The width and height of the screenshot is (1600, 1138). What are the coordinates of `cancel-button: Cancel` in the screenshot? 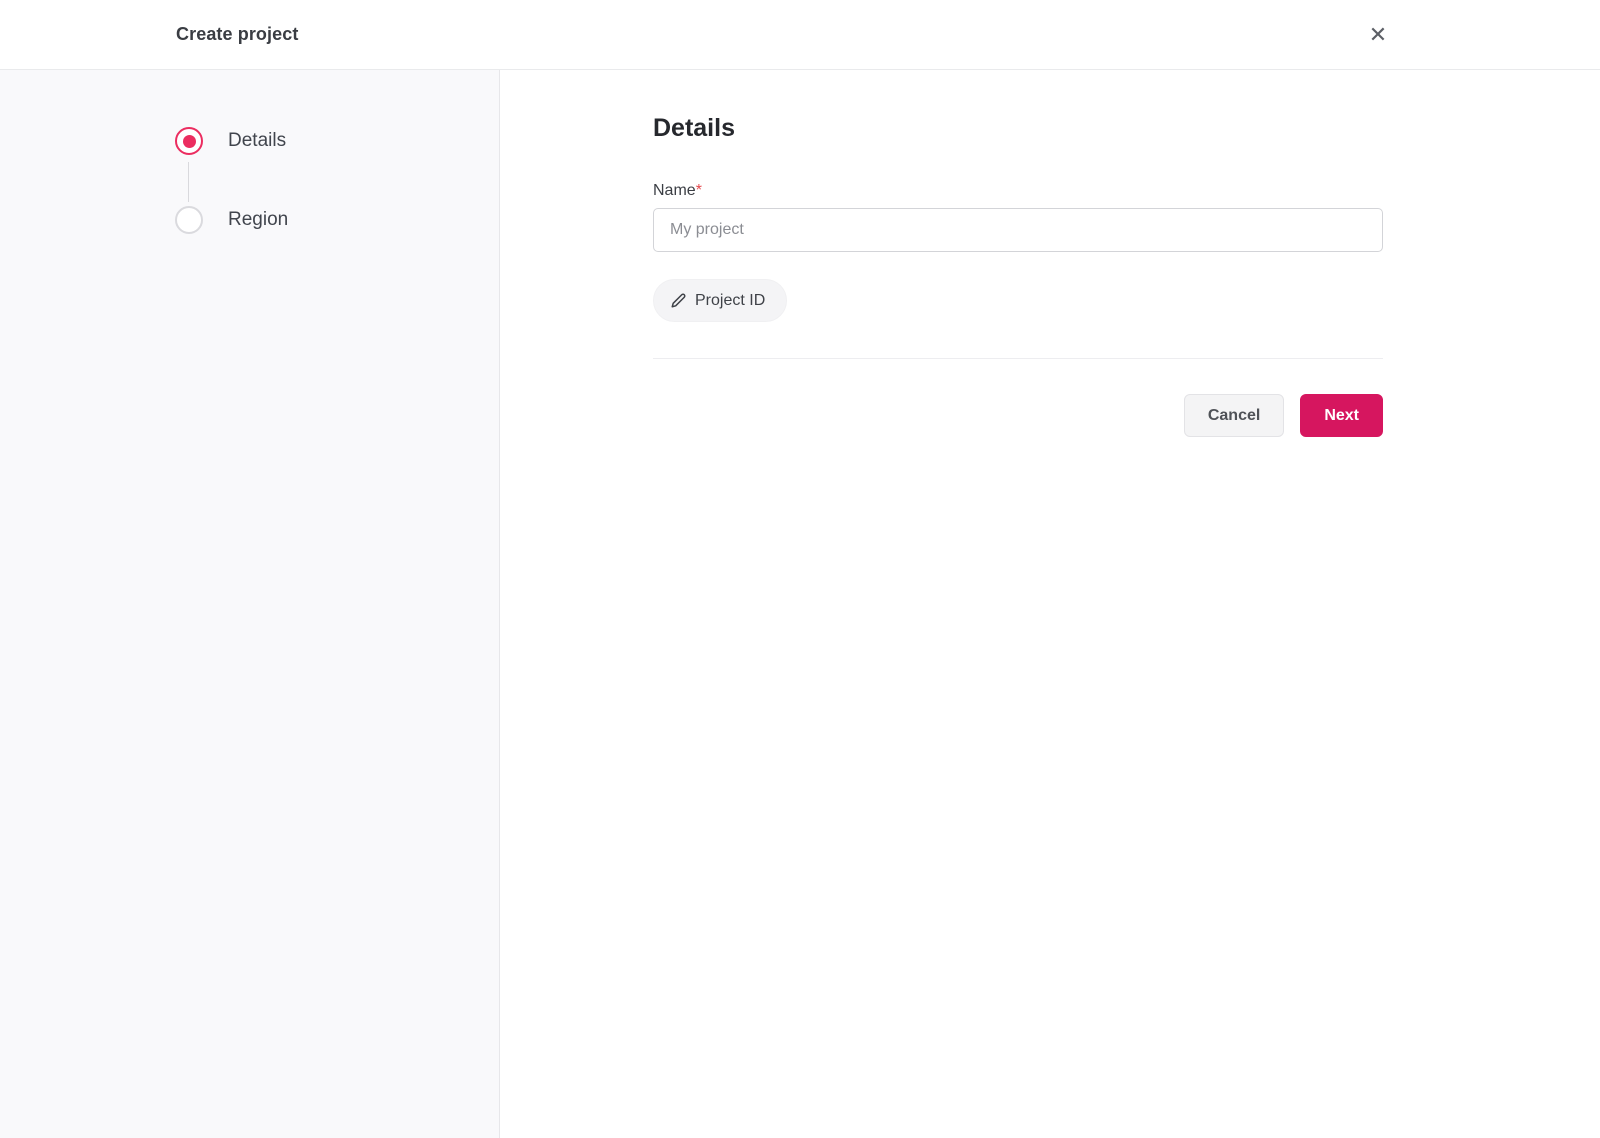 It's located at (1234, 415).